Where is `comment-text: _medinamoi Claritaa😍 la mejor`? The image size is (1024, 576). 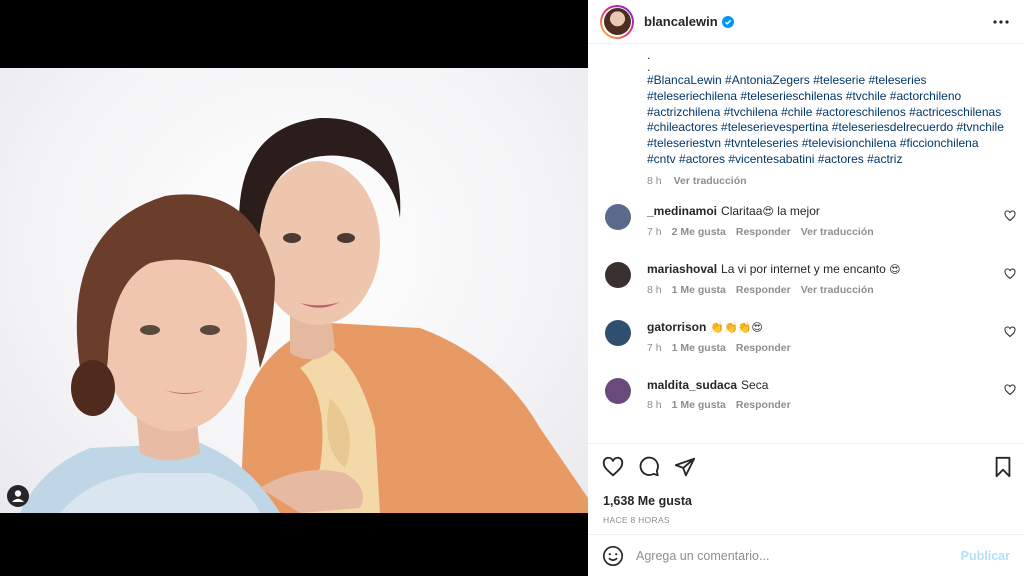
comment-text: _medinamoi Claritaa😍 la mejor is located at coordinates (827, 211).